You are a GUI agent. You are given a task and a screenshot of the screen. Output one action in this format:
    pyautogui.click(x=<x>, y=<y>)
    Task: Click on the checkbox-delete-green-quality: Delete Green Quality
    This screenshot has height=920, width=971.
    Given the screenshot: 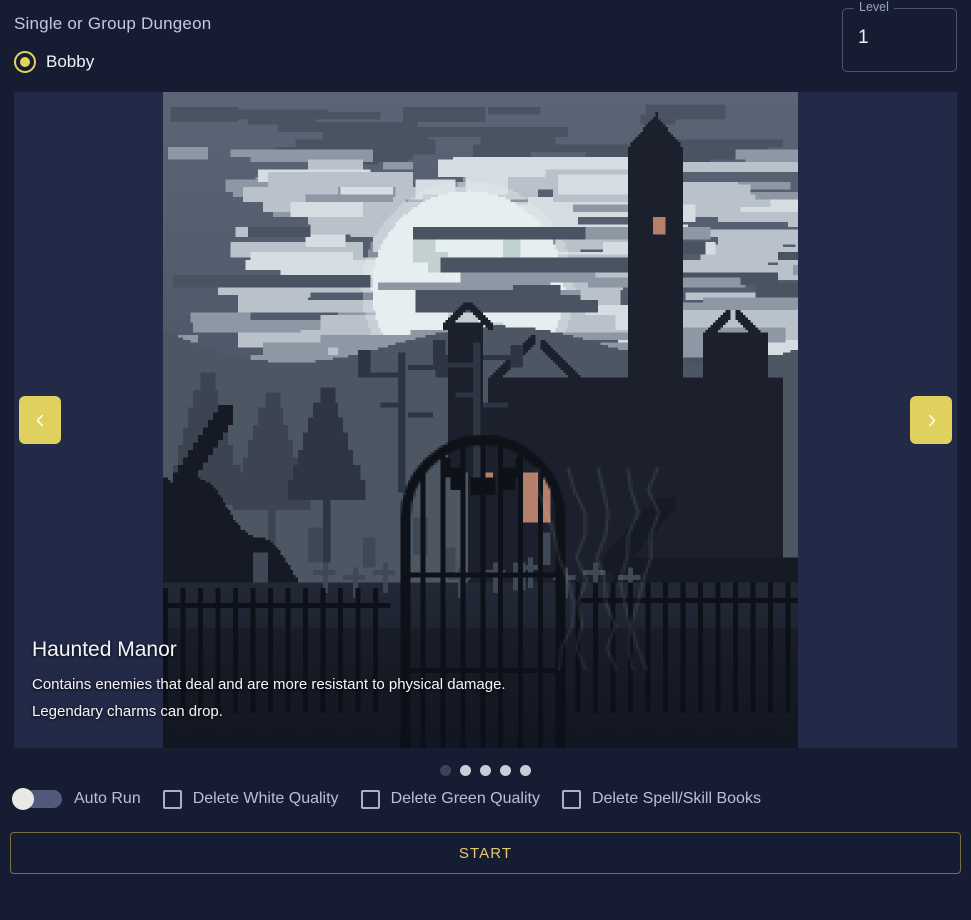 What is the action you would take?
    pyautogui.click(x=439, y=799)
    